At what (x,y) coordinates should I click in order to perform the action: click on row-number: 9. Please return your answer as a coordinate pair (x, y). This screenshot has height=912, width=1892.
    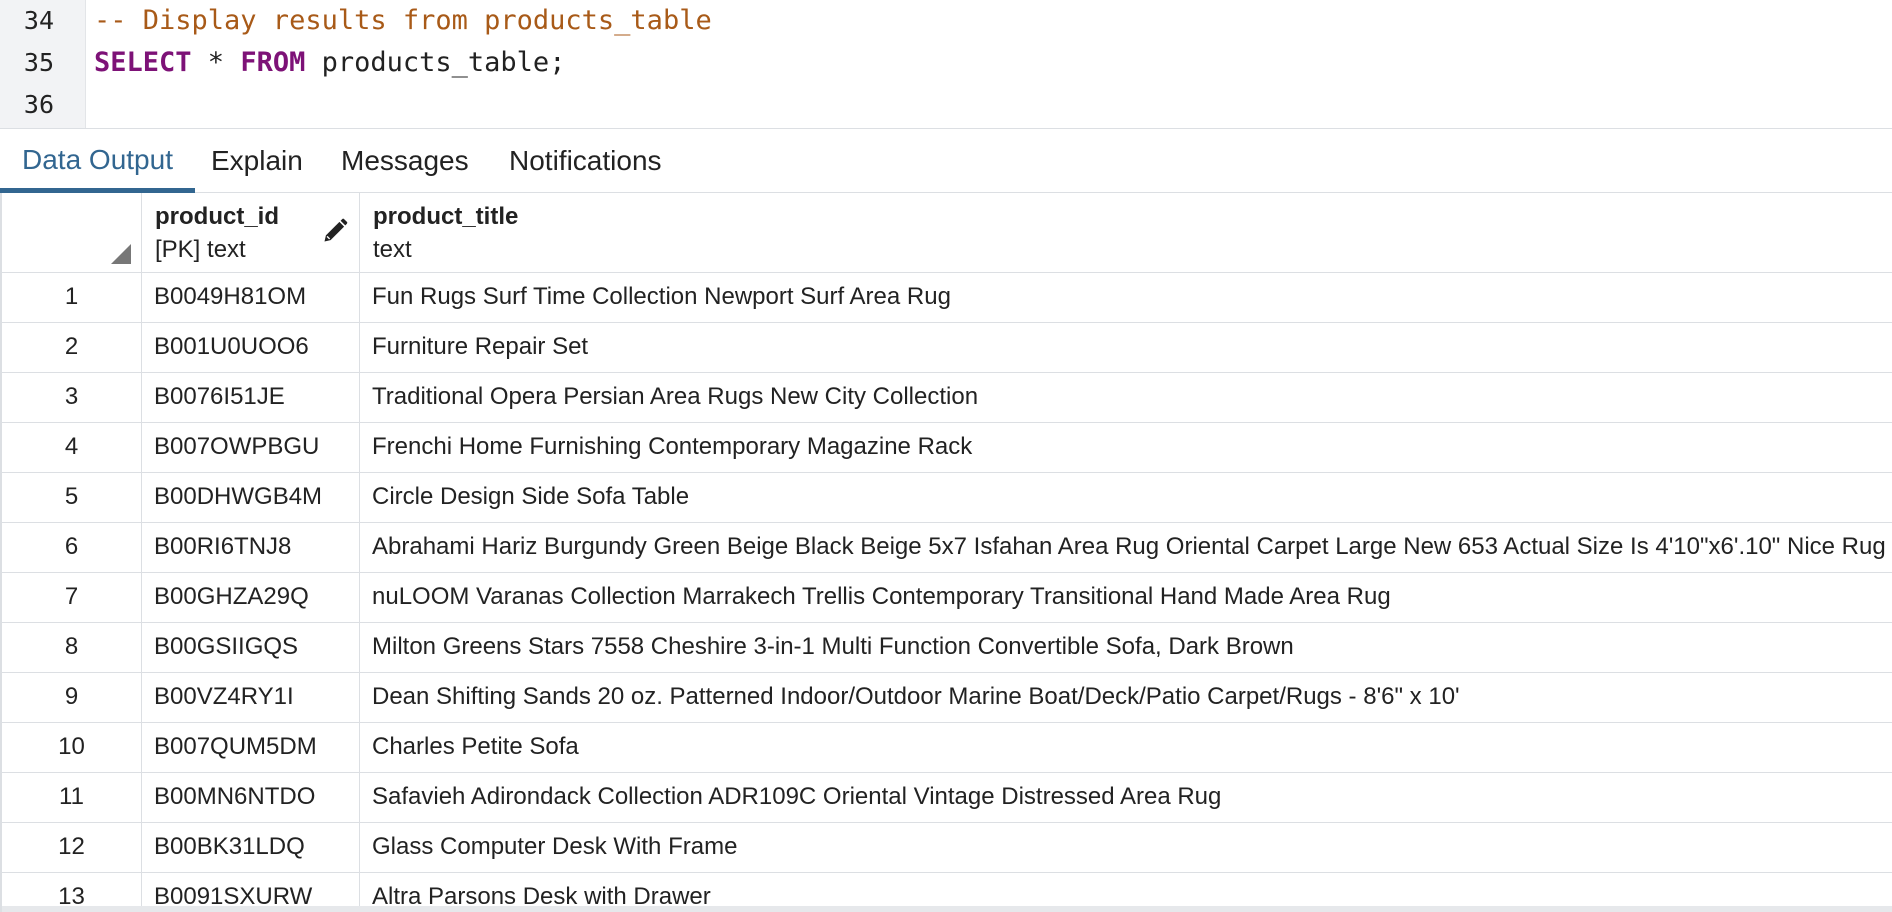
    Looking at the image, I should click on (72, 698).